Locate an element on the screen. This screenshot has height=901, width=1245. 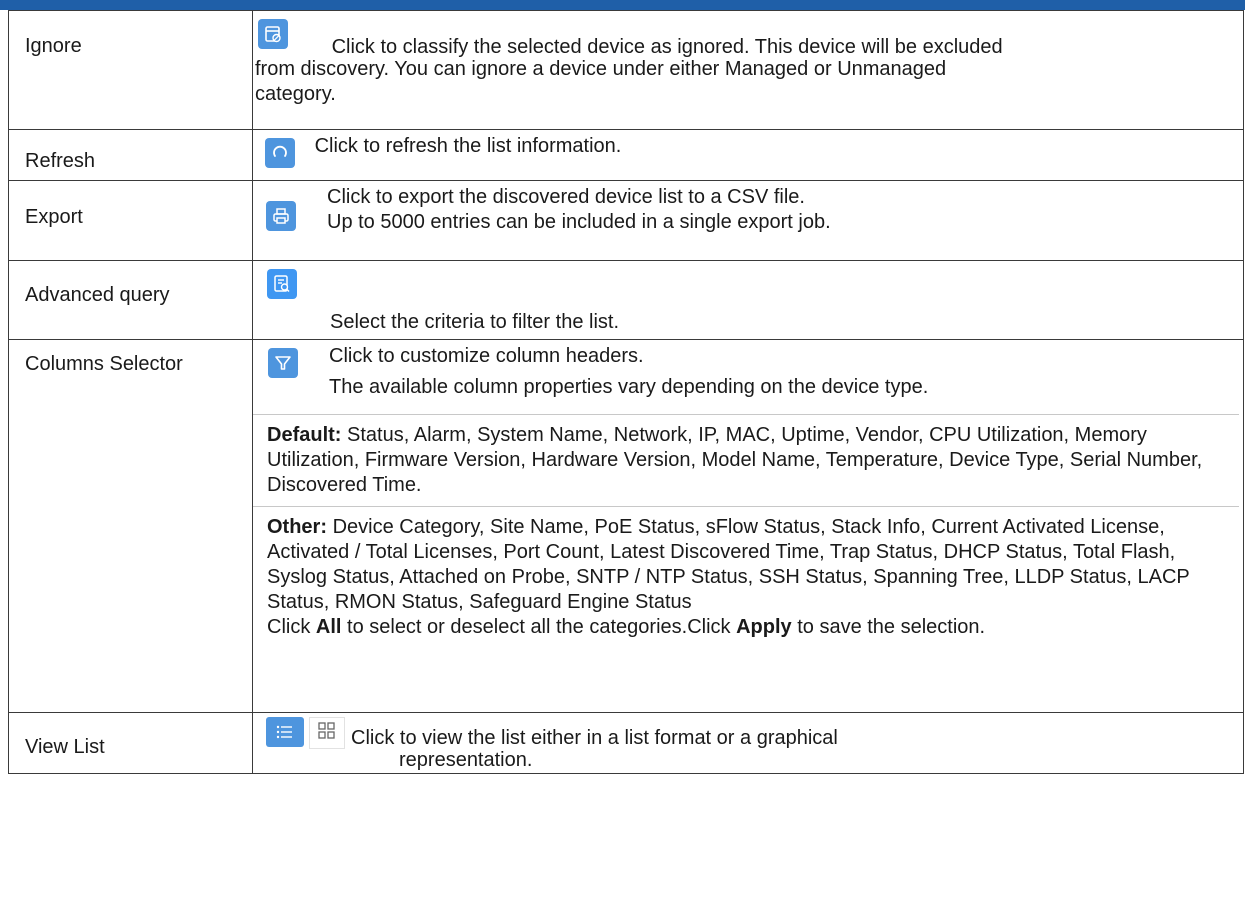
filter-icon is located at coordinates (283, 363).